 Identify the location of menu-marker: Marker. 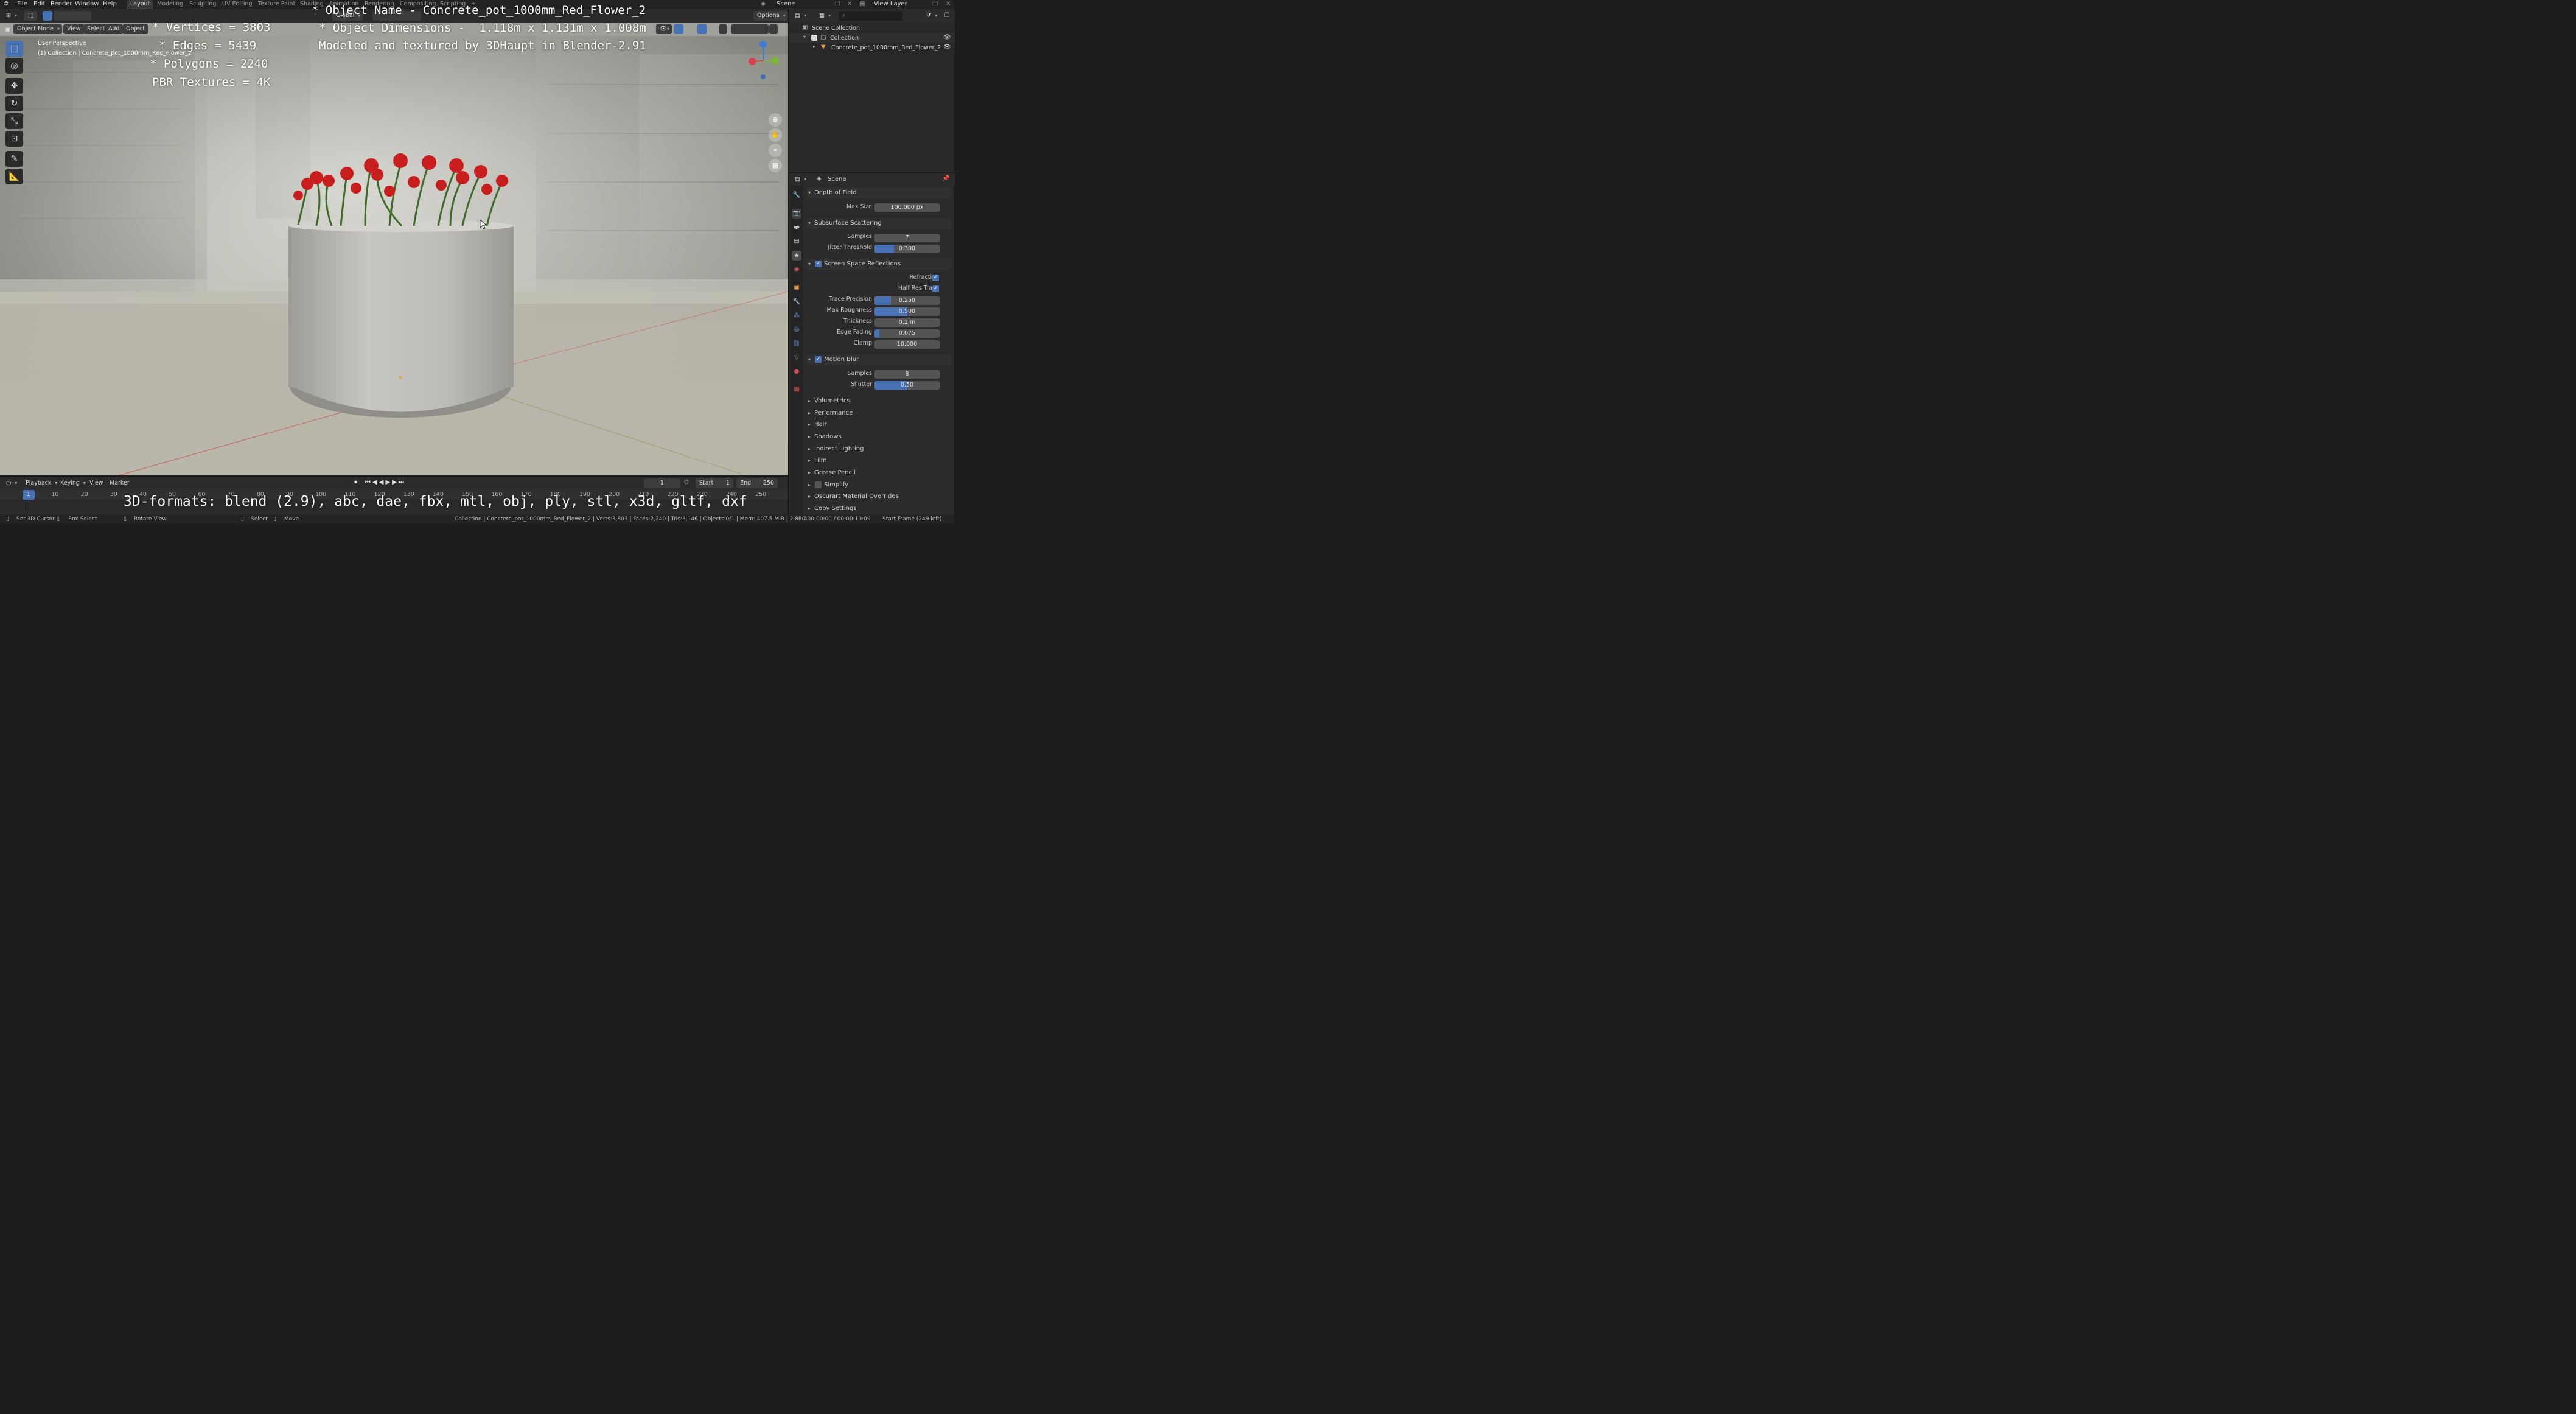
(119, 483).